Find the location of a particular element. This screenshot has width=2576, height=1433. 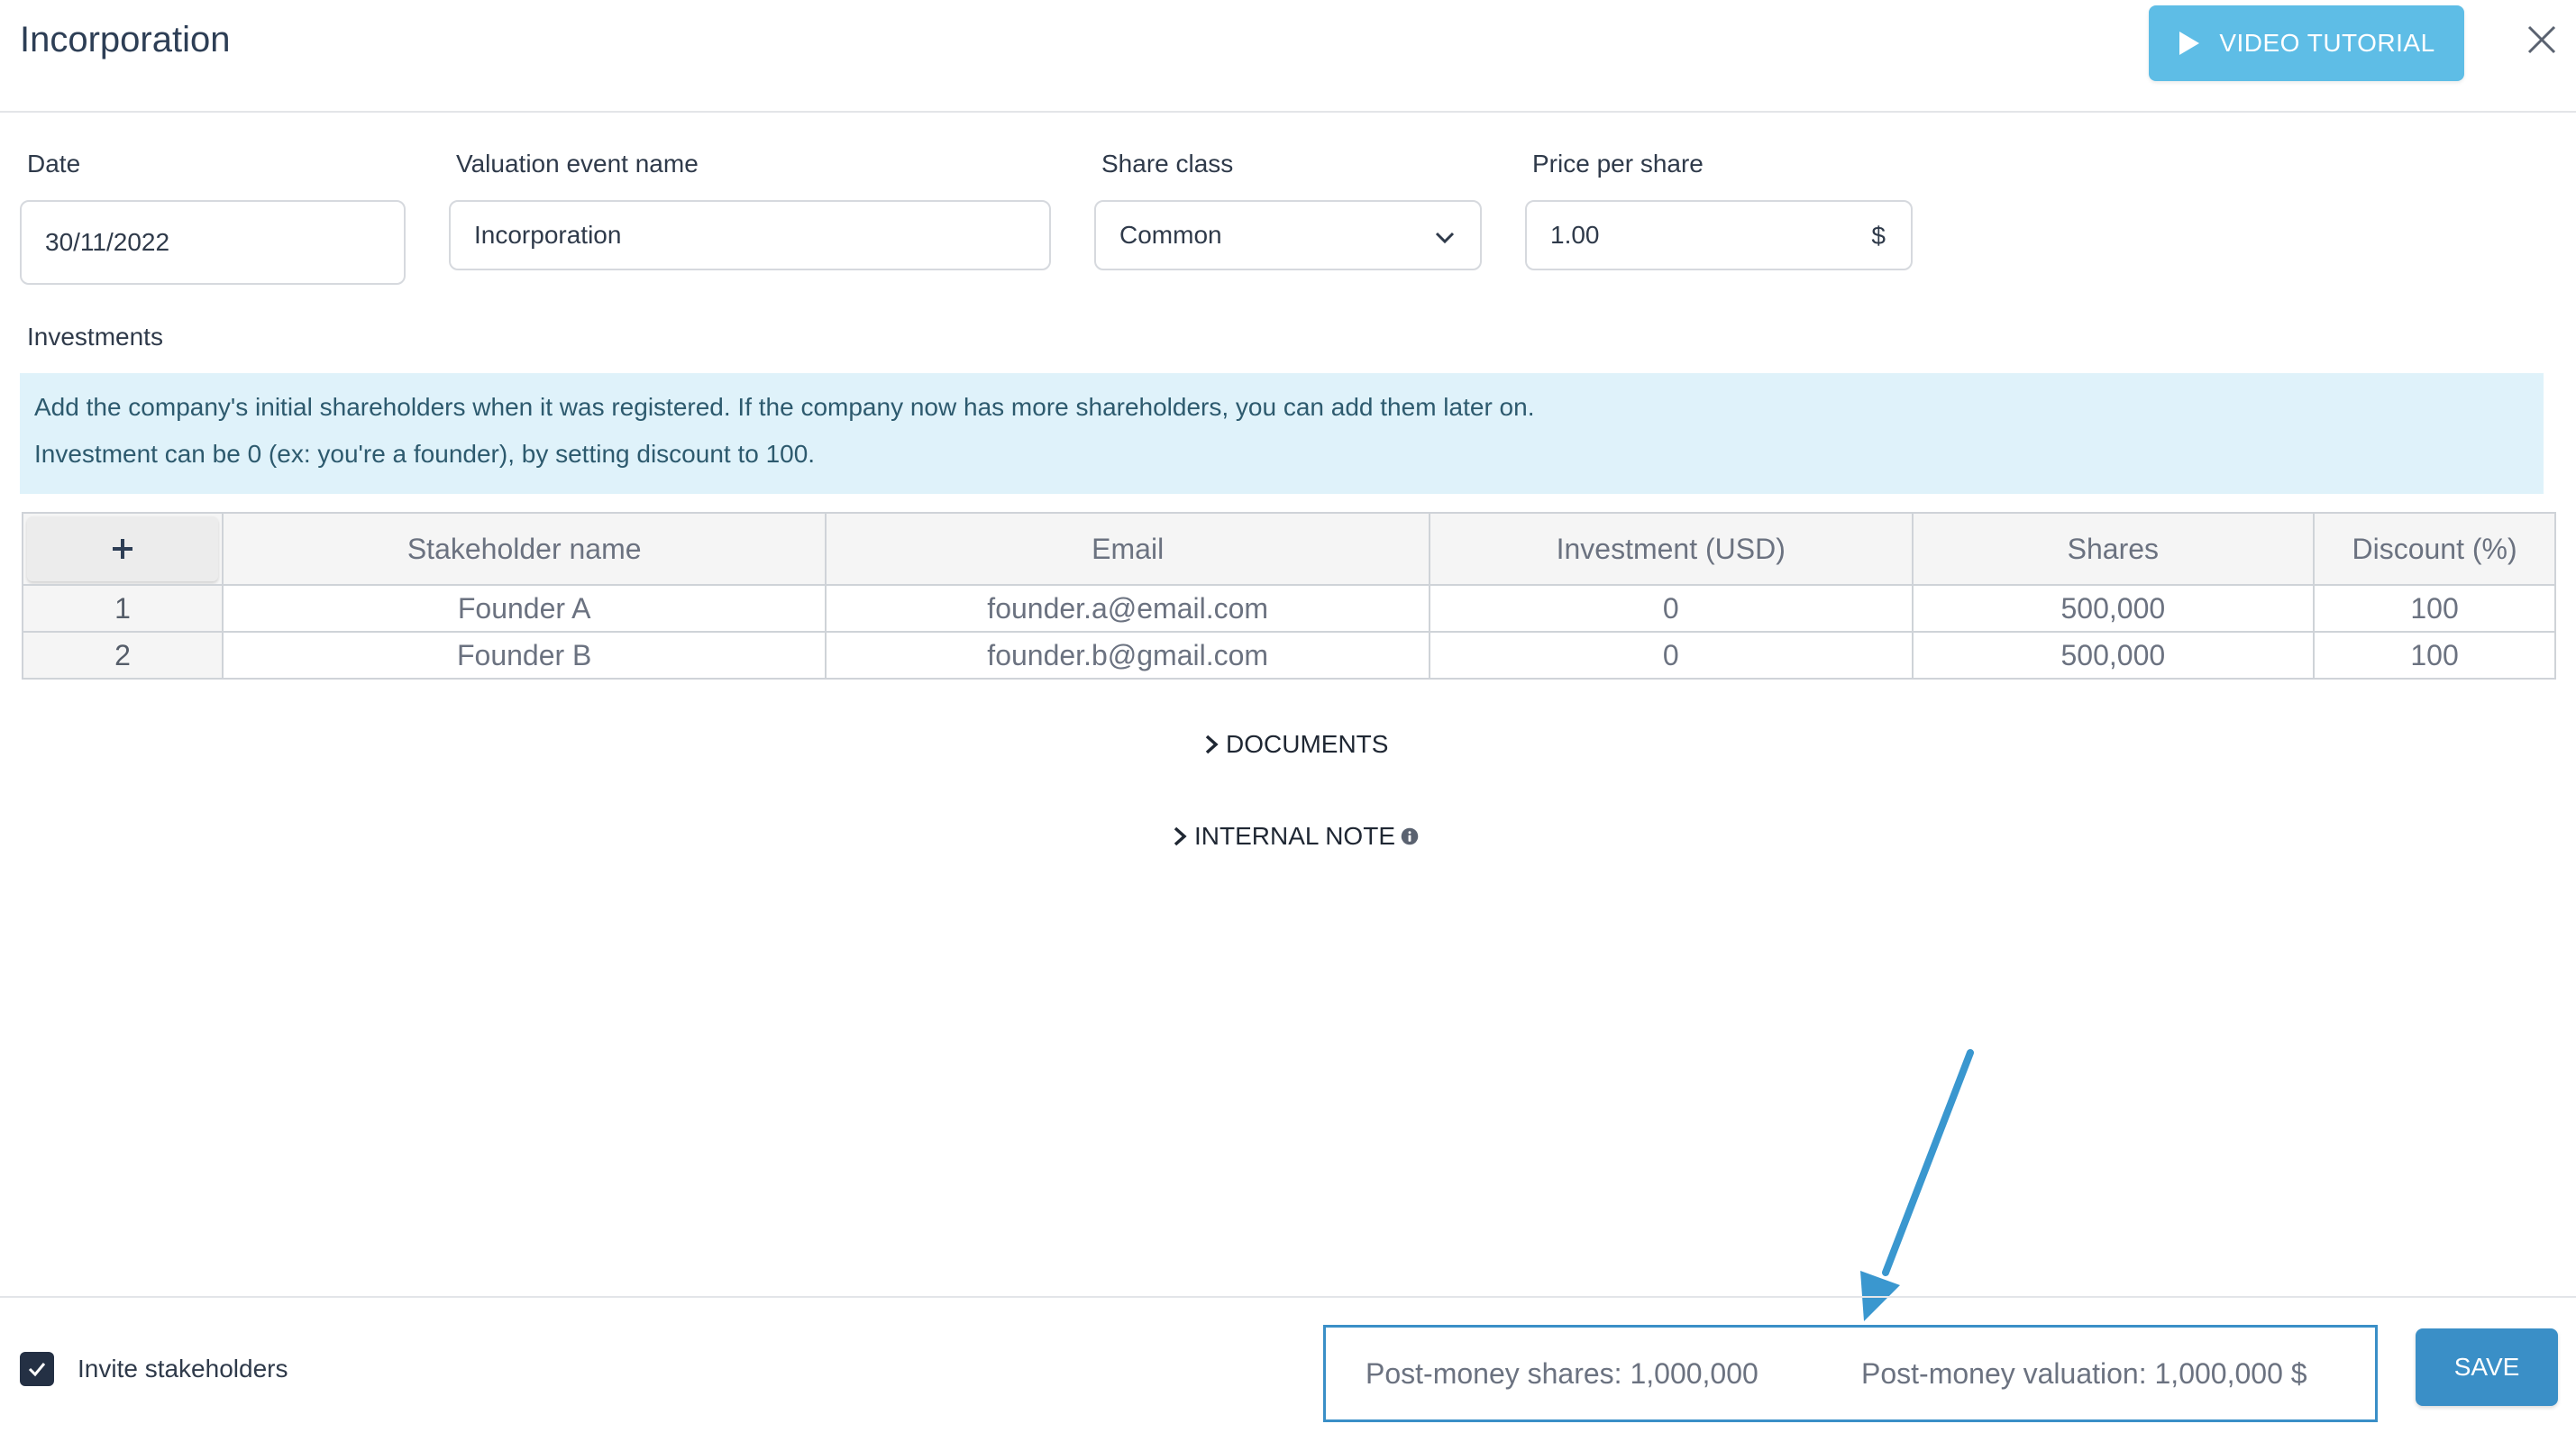

date-field: 30/11/2022 is located at coordinates (213, 242).